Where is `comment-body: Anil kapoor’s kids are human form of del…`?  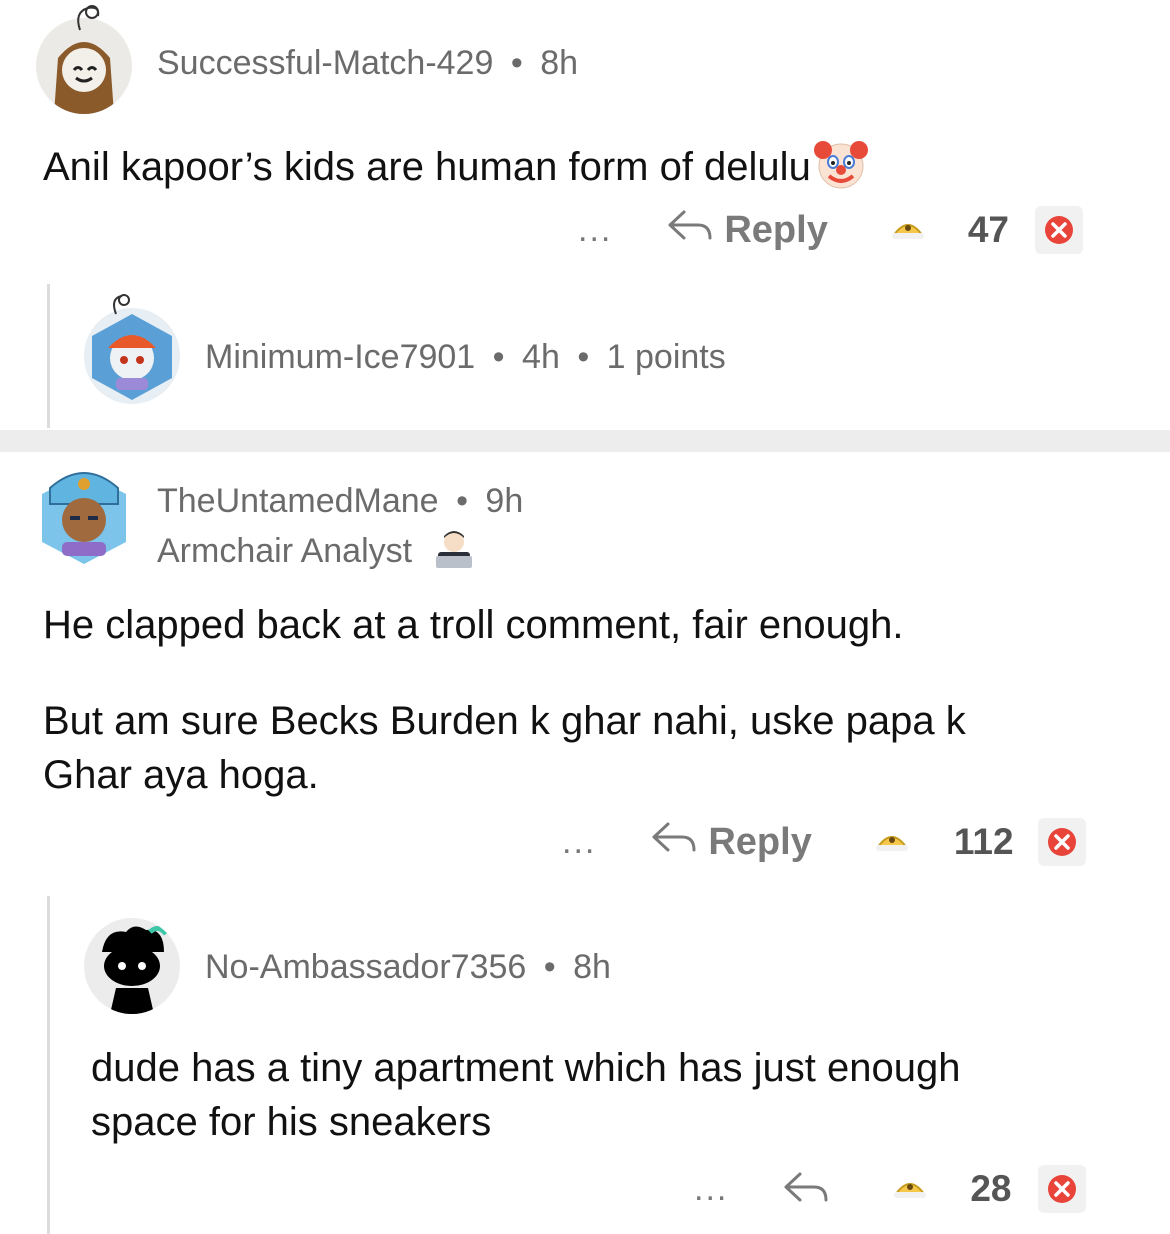
comment-body: Anil kapoor’s kids are human form of del… is located at coordinates (456, 170).